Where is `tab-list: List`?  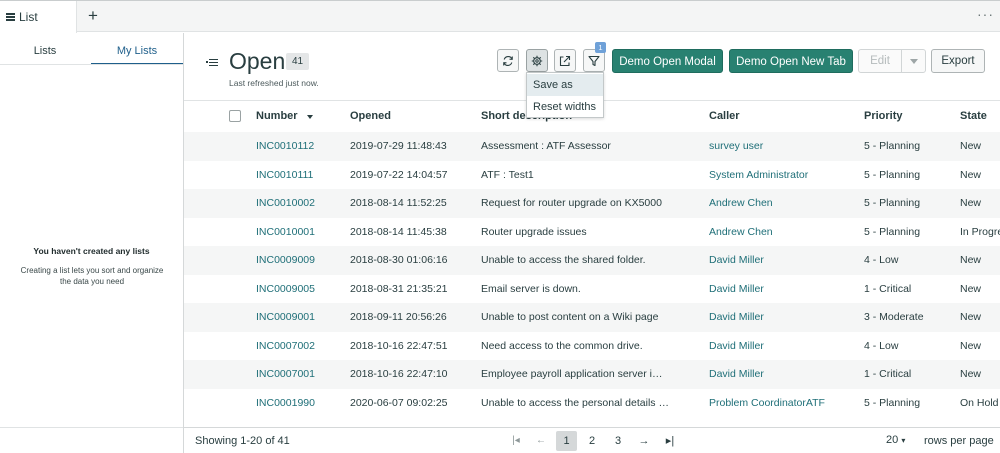 tab-list: List is located at coordinates (38, 17).